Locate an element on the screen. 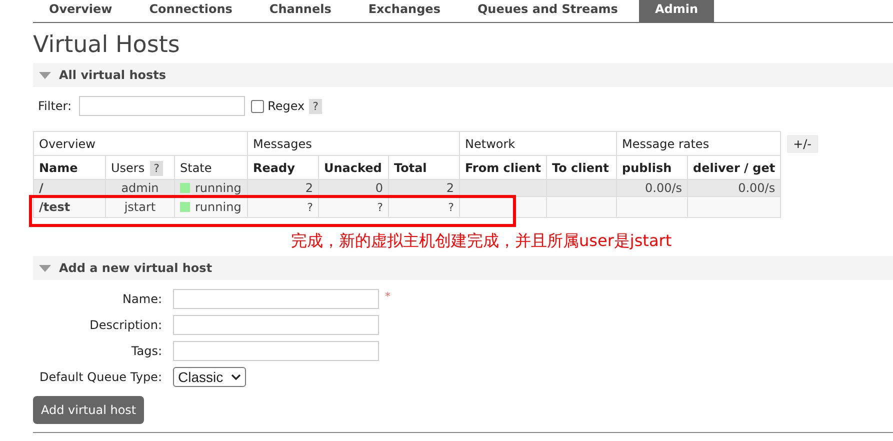 The height and width of the screenshot is (441, 893). field-label: Description: is located at coordinates (125, 325).